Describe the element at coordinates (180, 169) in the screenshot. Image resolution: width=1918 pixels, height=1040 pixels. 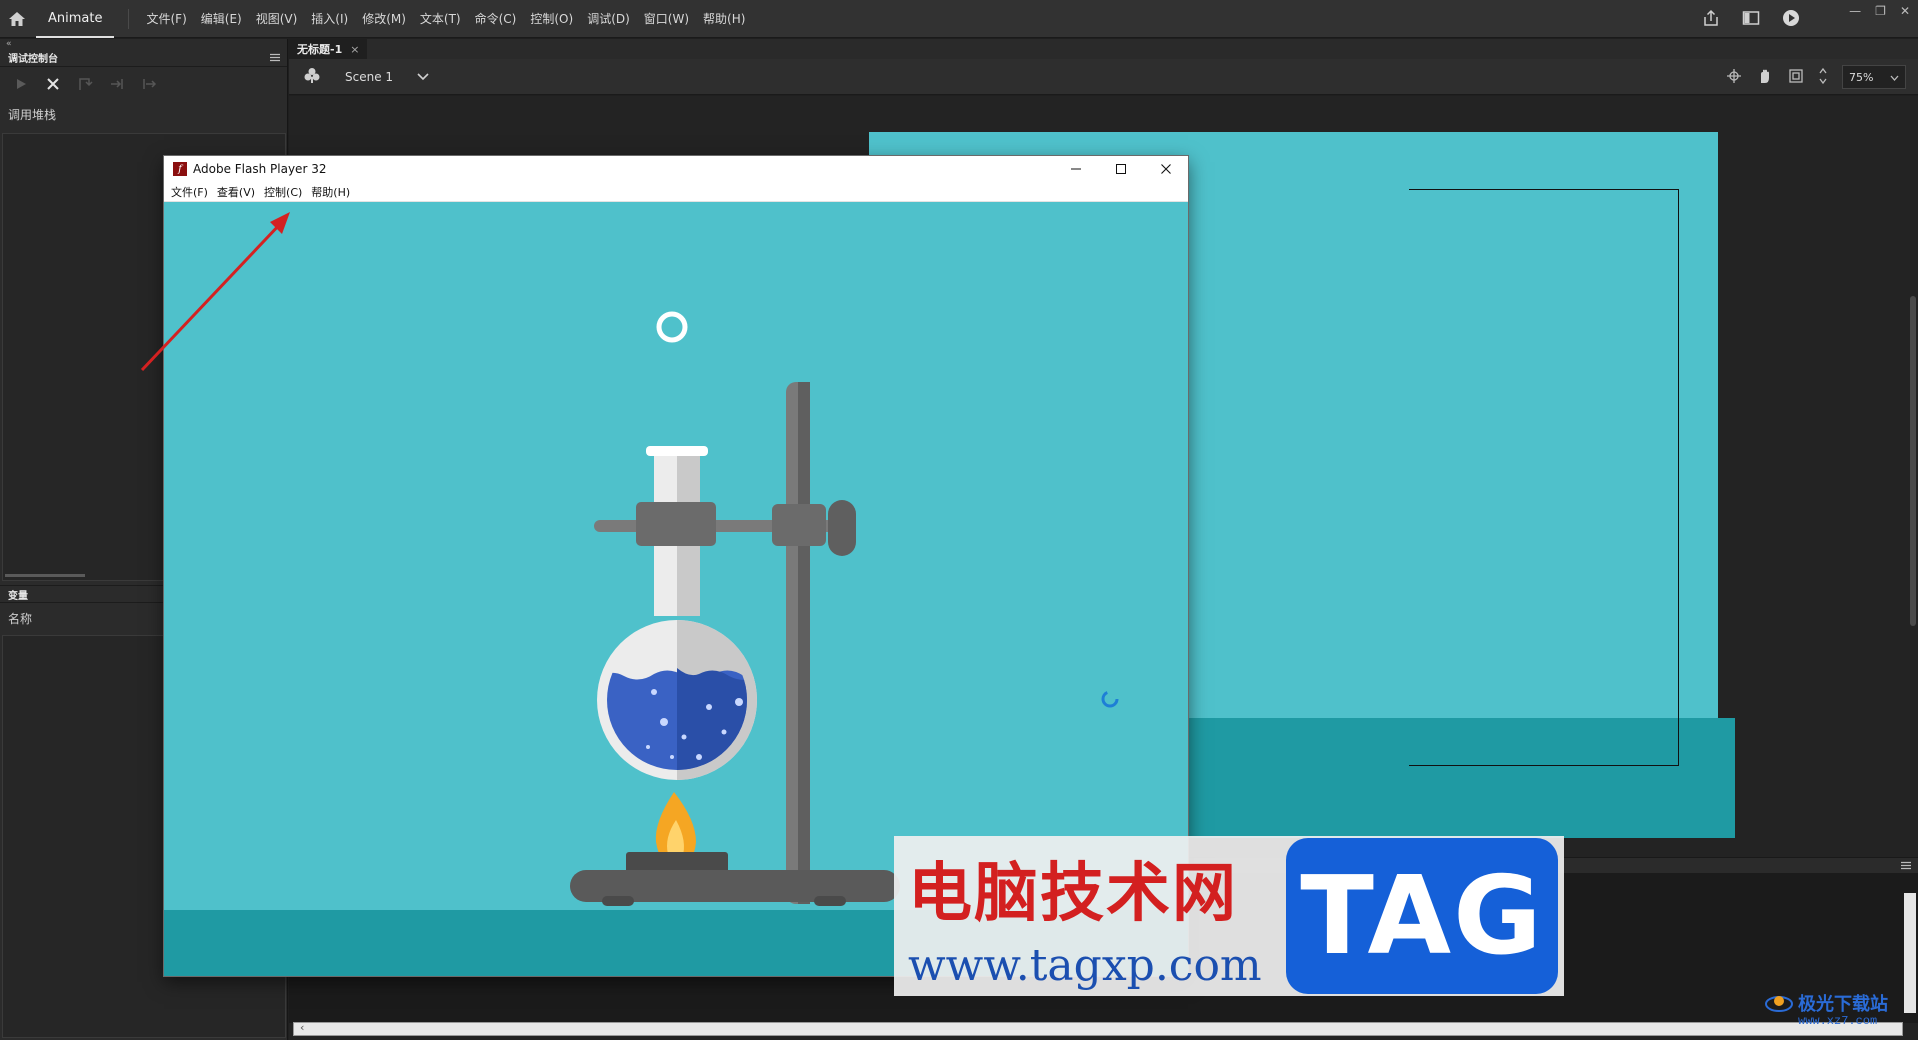
I see `flash-logo-icon: f` at that location.